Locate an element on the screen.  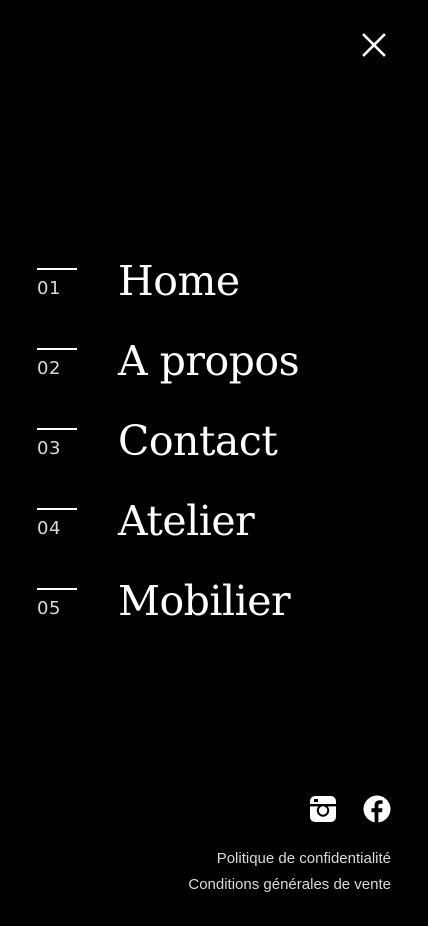
social-links is located at coordinates (350, 810).